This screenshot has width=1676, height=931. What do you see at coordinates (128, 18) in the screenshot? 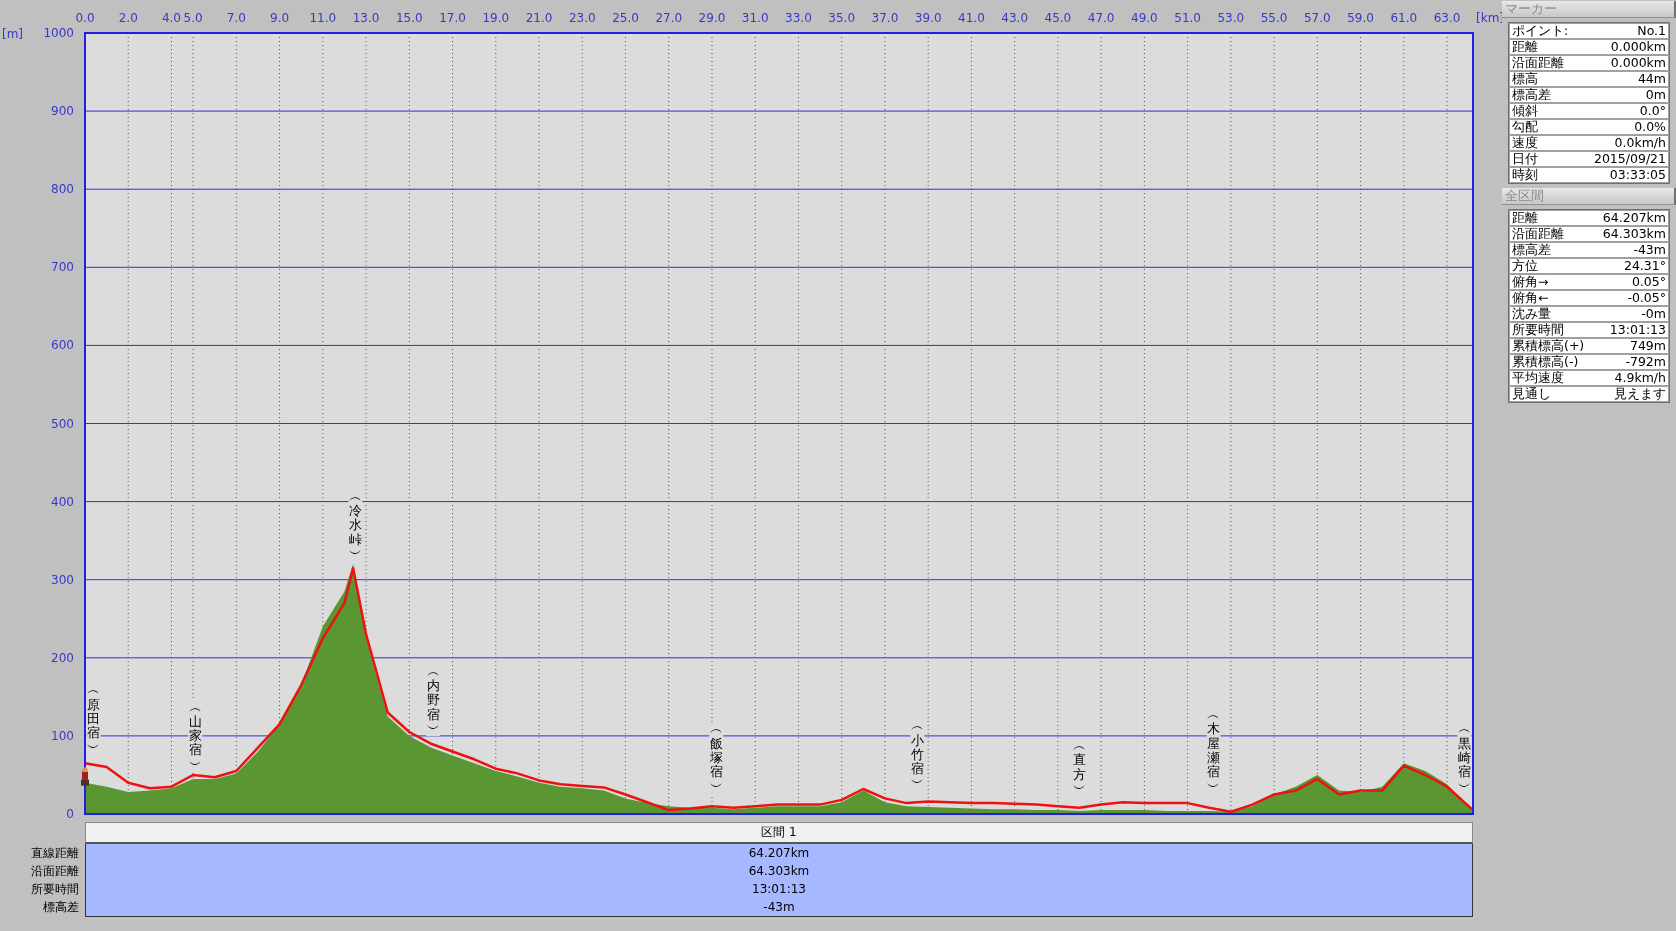
I see `x-tick-label: 2.0` at bounding box center [128, 18].